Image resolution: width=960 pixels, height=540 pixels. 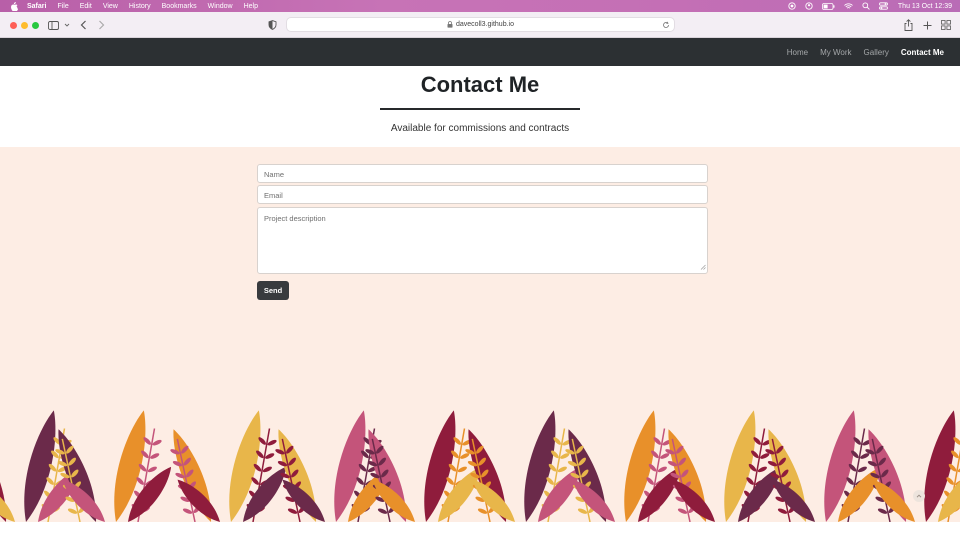 What do you see at coordinates (24, 25) in the screenshot?
I see `minimize-window-button` at bounding box center [24, 25].